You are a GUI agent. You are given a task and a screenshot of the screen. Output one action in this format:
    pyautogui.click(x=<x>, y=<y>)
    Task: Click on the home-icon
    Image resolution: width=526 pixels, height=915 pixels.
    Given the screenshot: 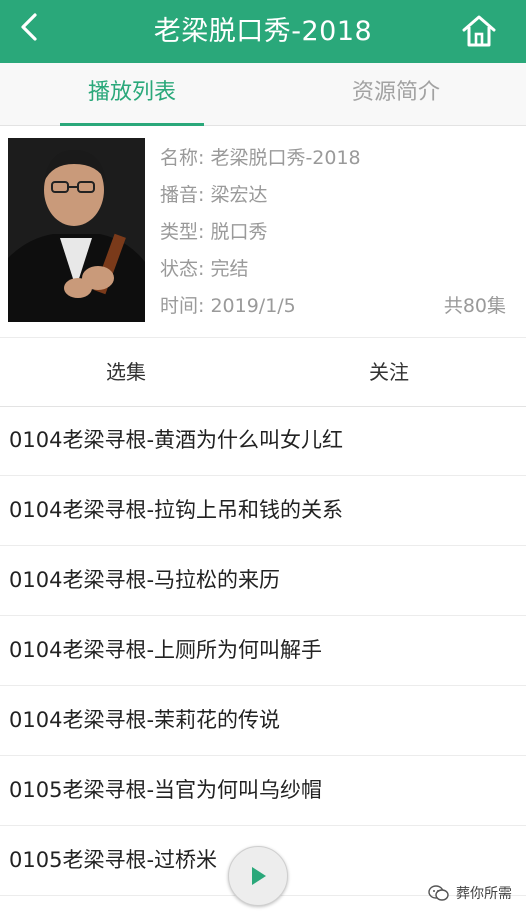 What is the action you would take?
    pyautogui.click(x=479, y=31)
    